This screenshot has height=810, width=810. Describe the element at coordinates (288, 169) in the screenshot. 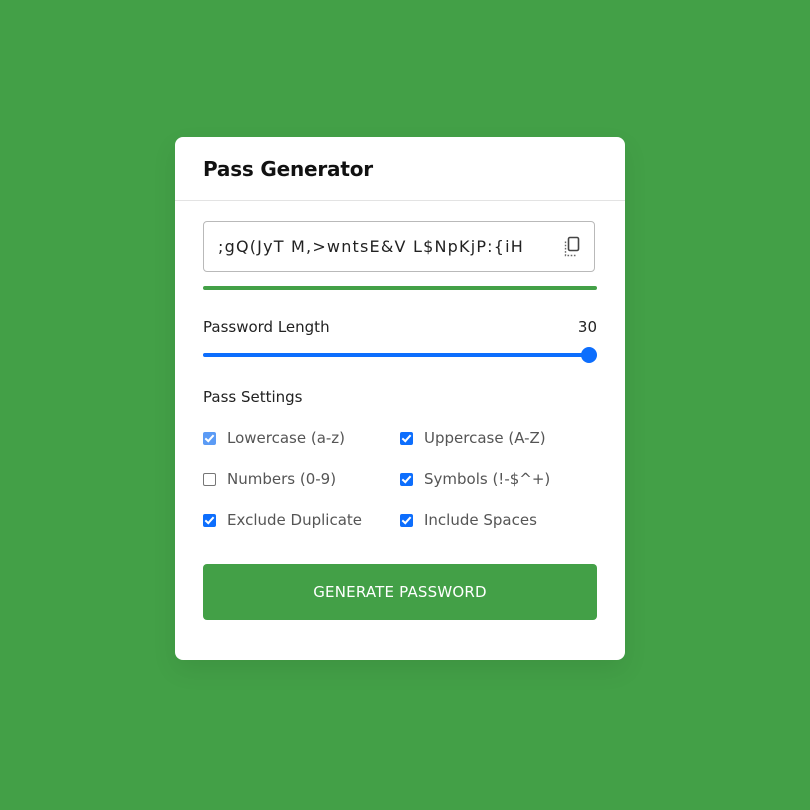

I see `app-title: Pass Generator` at that location.